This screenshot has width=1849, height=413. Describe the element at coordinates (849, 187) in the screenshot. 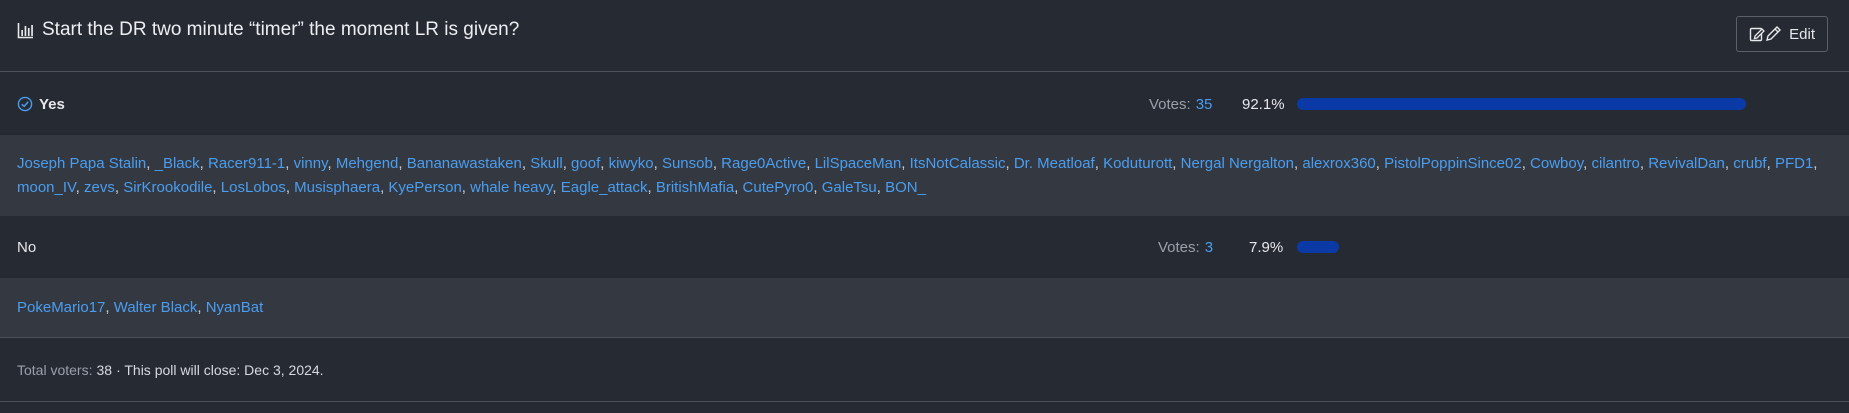

I see `voter-link: GaleTsu` at that location.